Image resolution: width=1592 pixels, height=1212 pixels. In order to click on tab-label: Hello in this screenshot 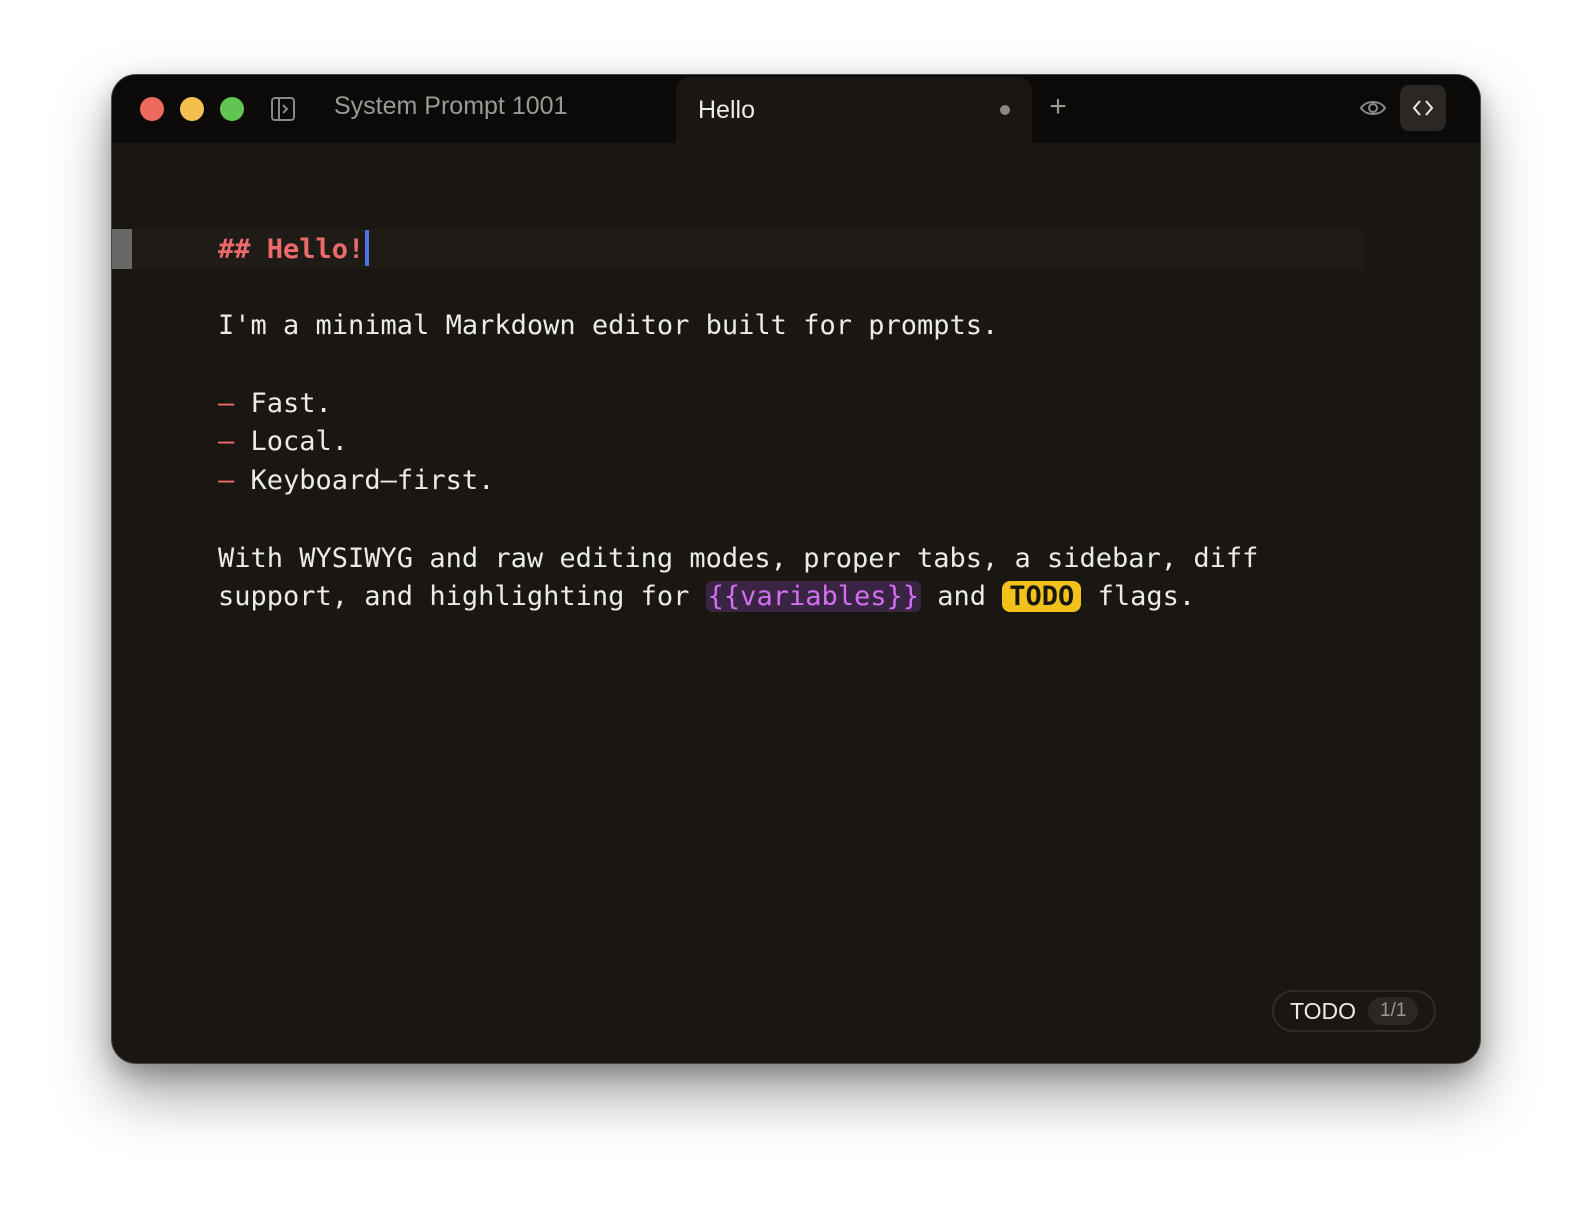, I will do `click(726, 109)`.